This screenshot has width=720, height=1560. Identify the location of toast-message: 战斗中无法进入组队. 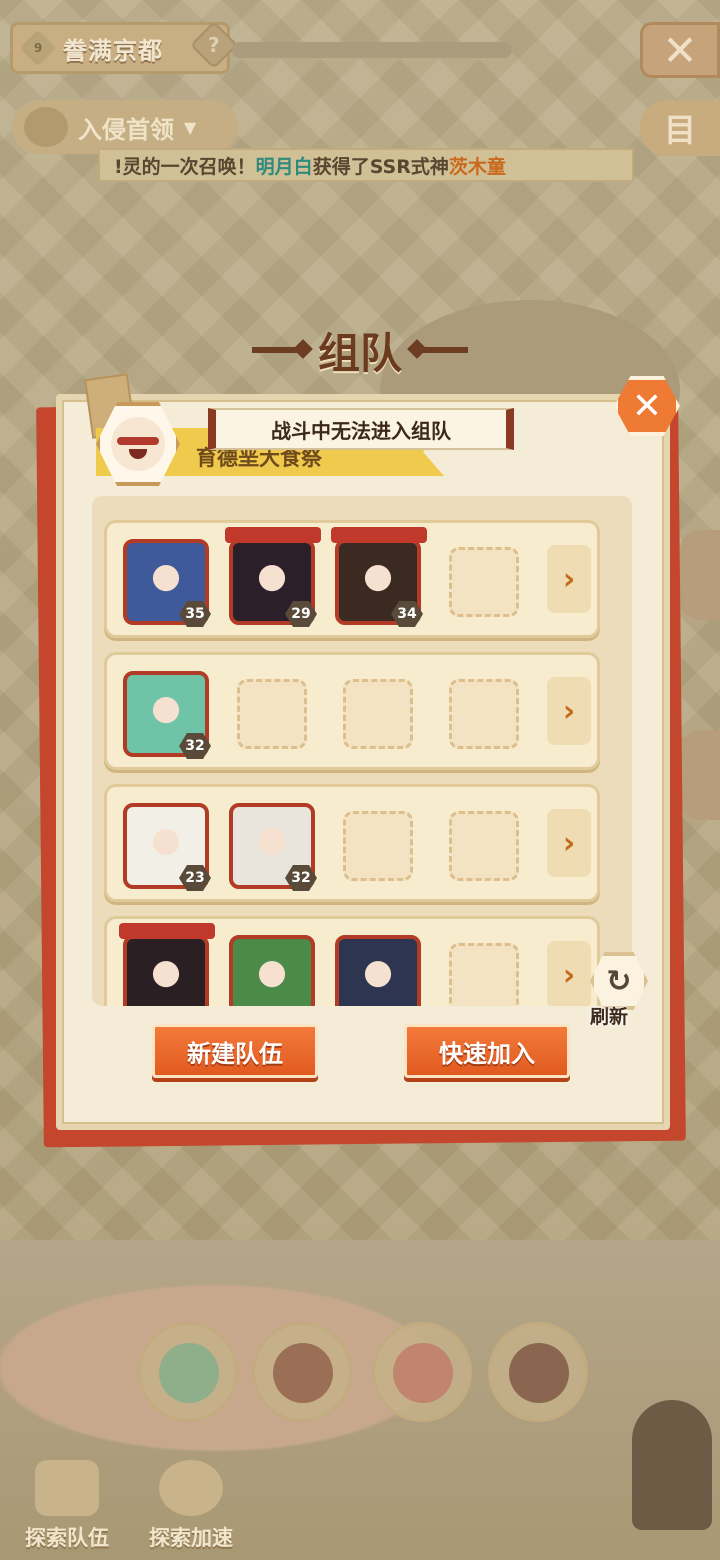
(361, 429).